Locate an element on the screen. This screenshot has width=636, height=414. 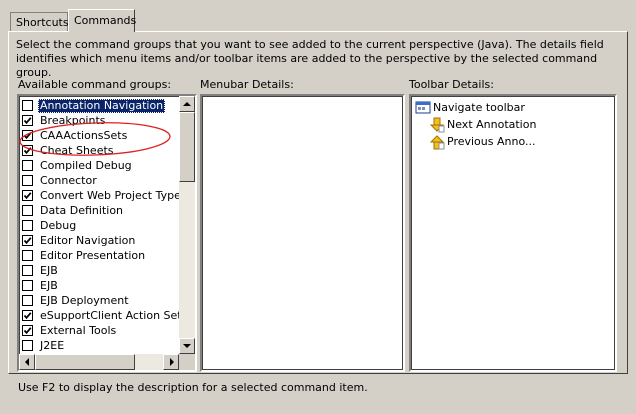
tab-commands: Commands is located at coordinates (102, 20).